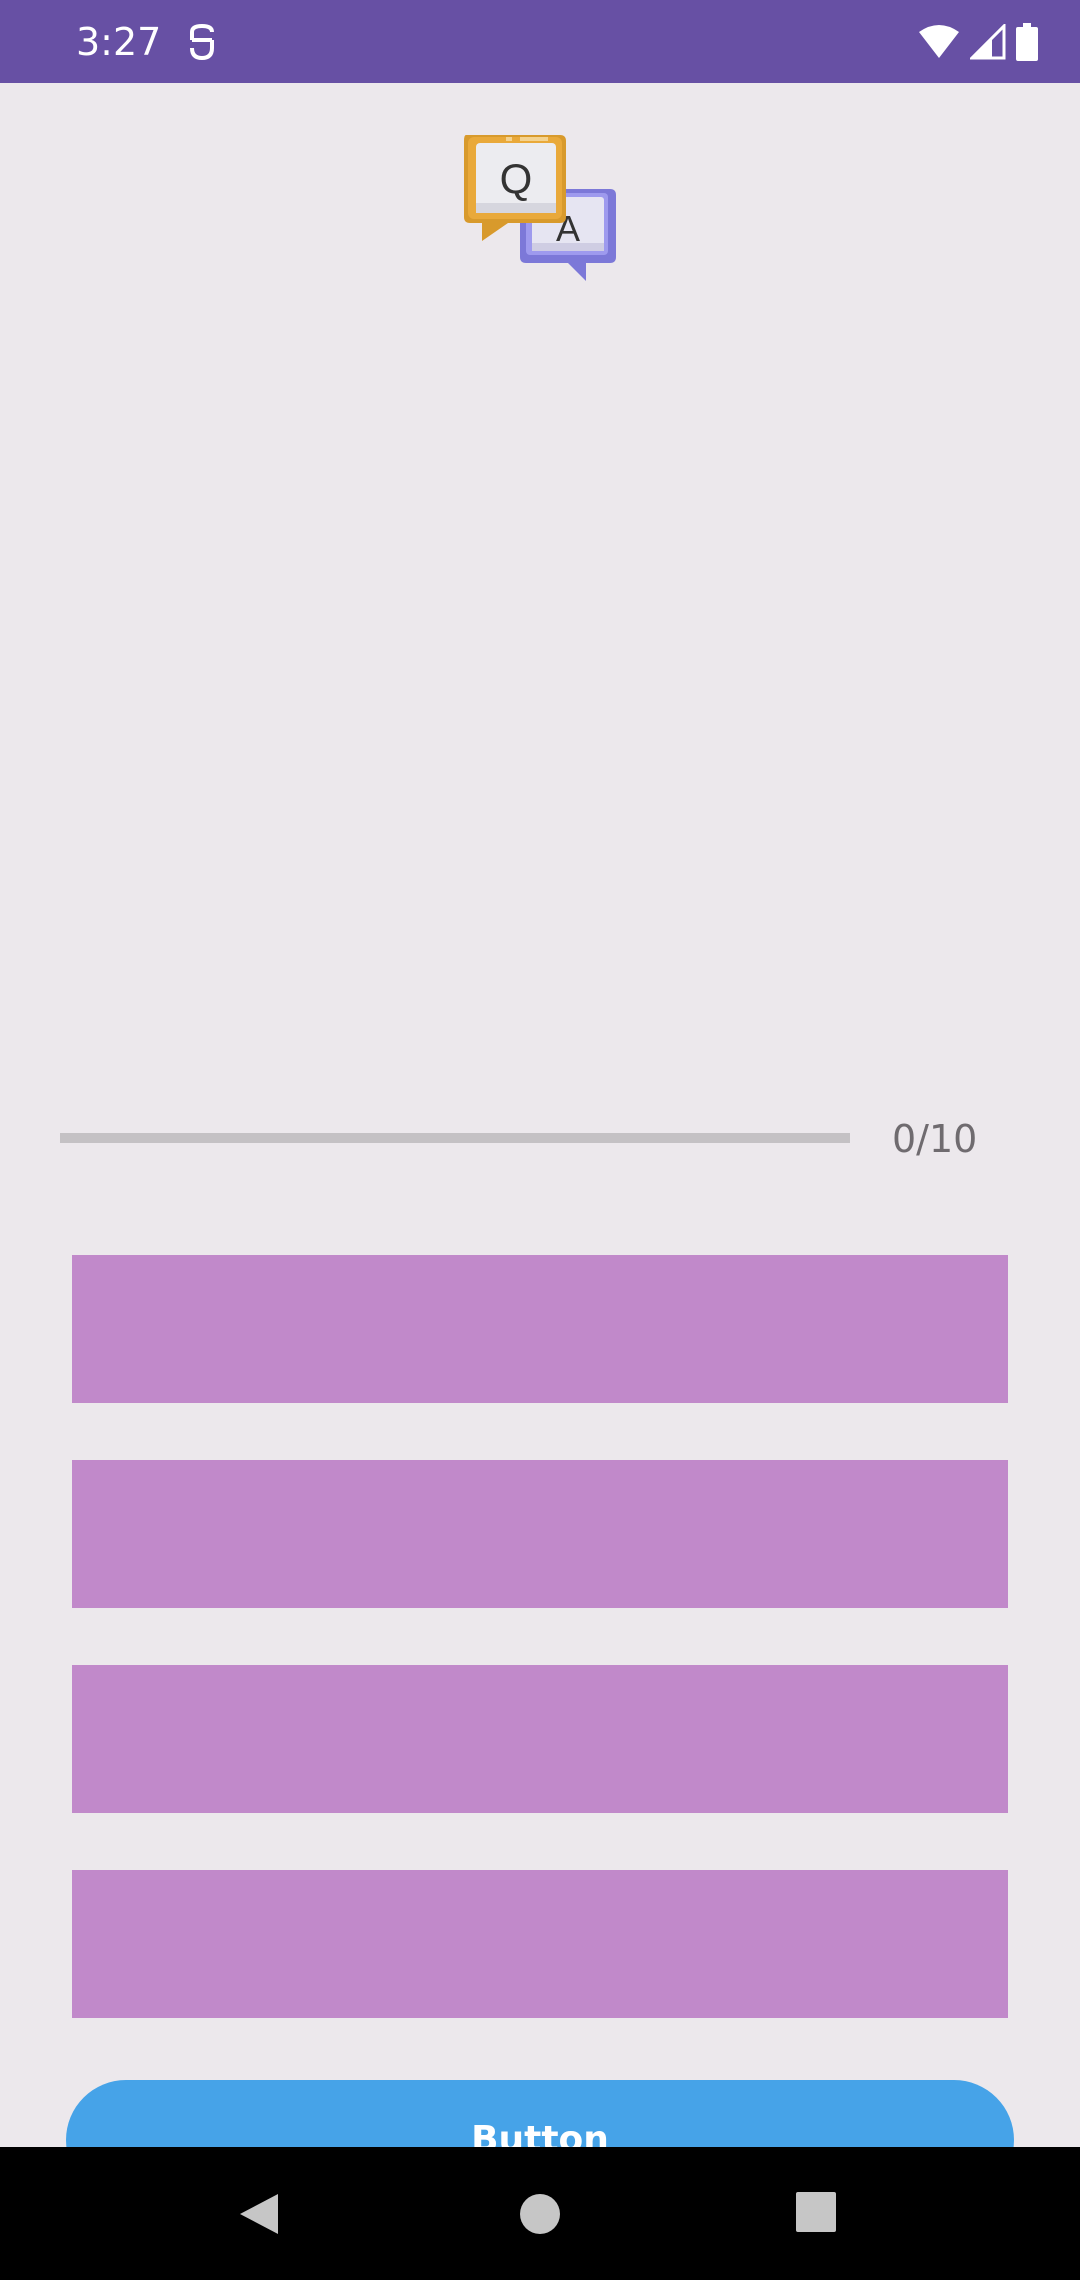 The image size is (1080, 2280). Describe the element at coordinates (540, 2214) in the screenshot. I see `home-icon` at that location.